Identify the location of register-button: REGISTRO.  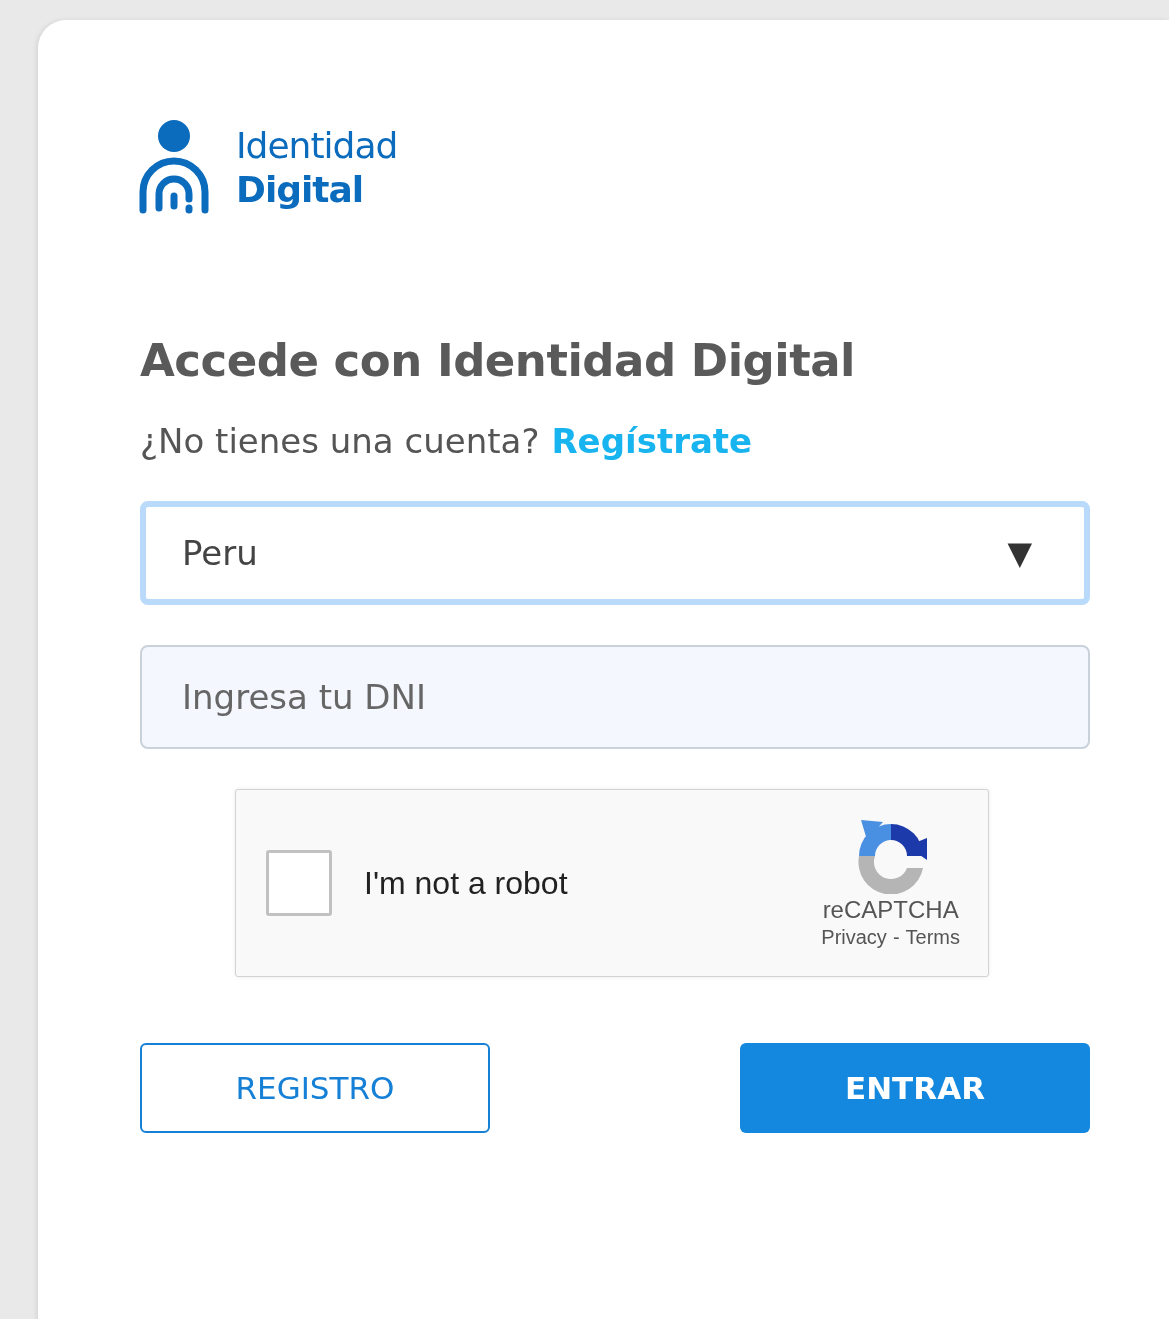
(315, 1088).